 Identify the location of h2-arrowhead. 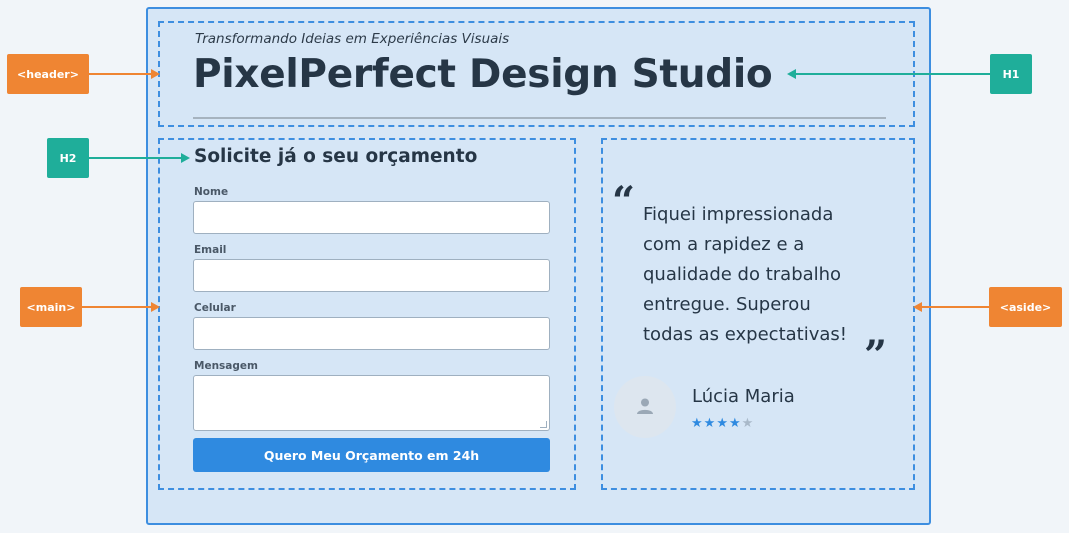
(185, 158).